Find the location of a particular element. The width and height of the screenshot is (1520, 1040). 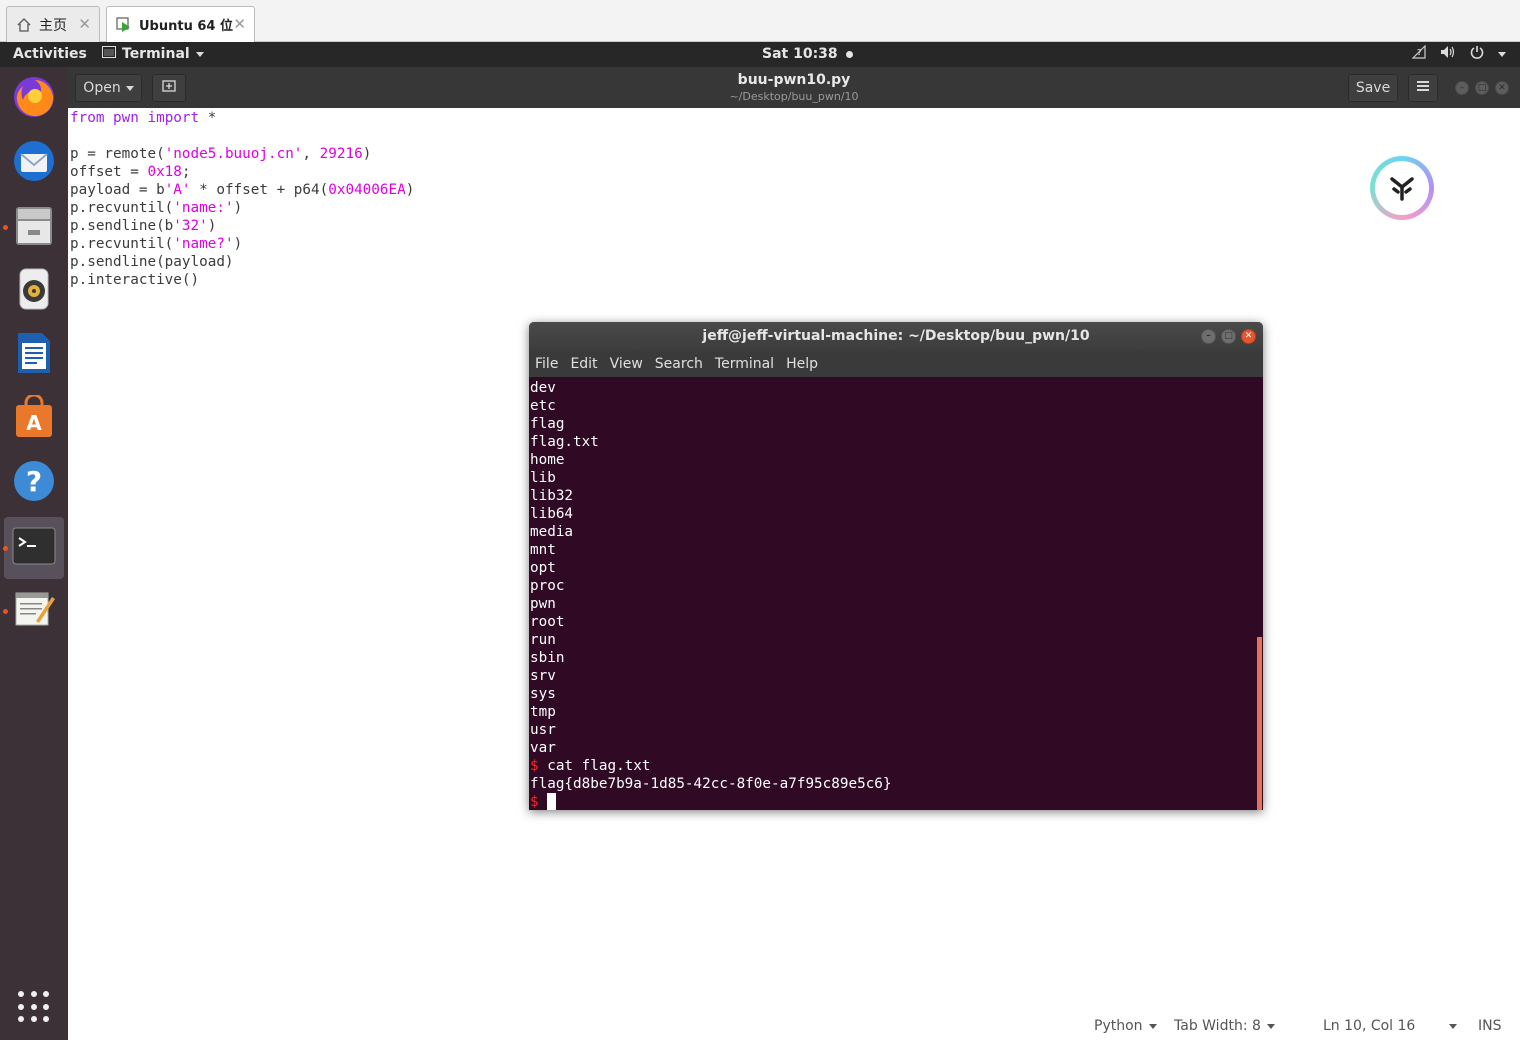

notification-dot-icon is located at coordinates (849, 54).